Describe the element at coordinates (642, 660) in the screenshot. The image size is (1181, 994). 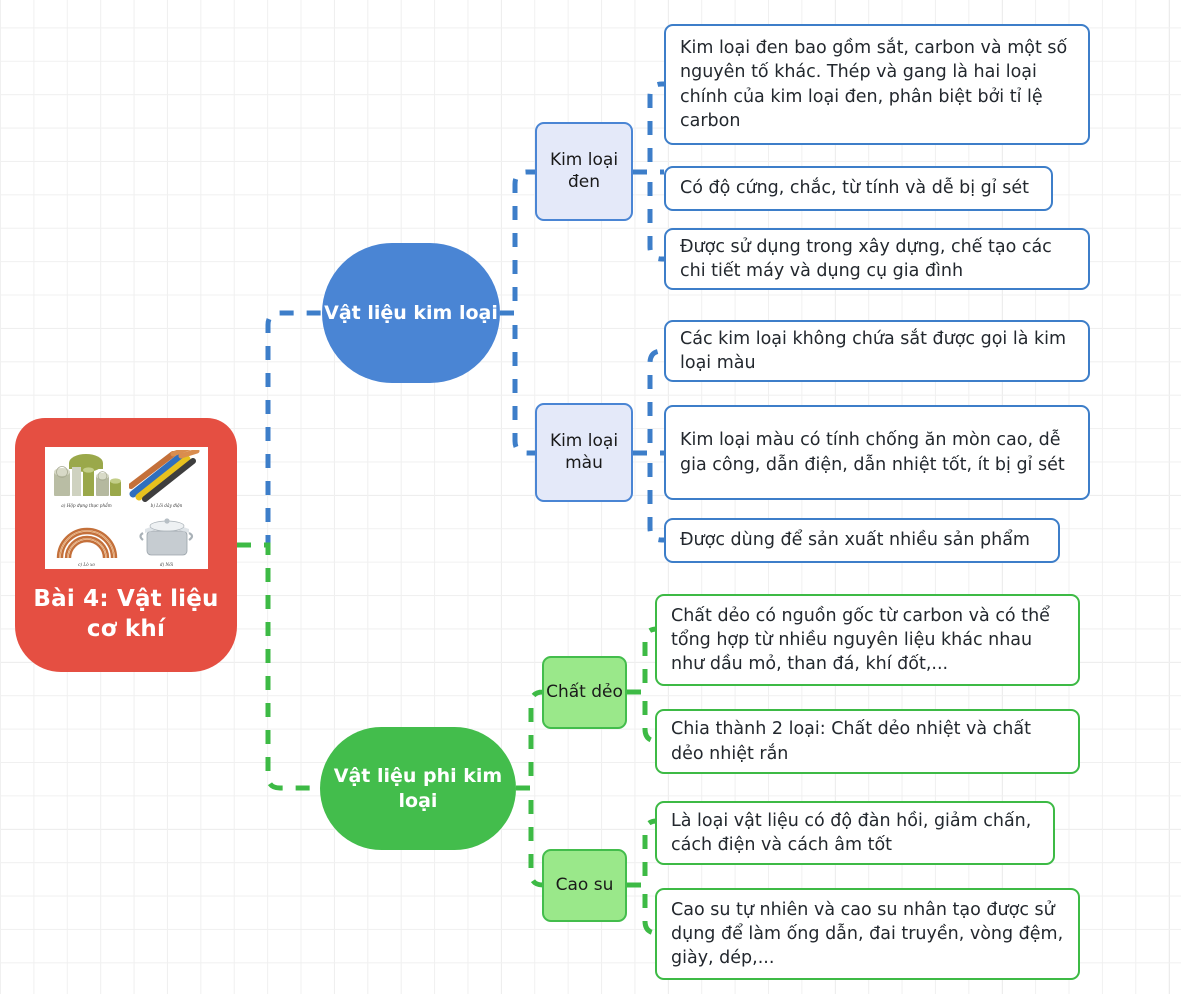
I see `link-chatdeo-leaf1` at that location.